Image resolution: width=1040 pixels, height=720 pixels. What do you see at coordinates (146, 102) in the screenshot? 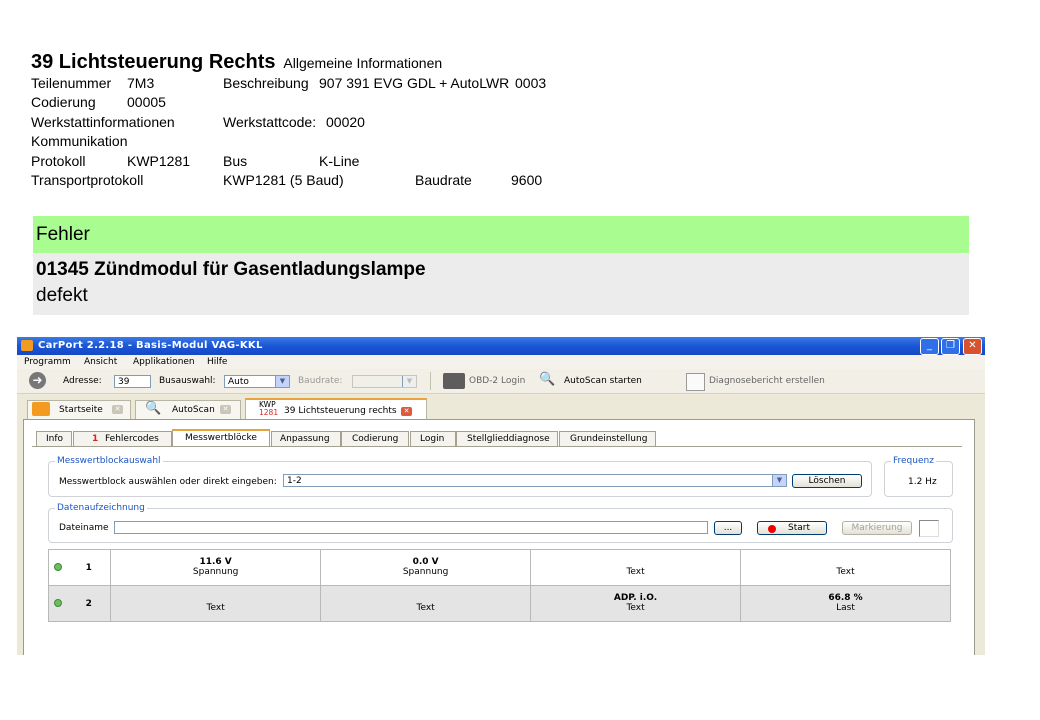
I see `info-value: 00005` at bounding box center [146, 102].